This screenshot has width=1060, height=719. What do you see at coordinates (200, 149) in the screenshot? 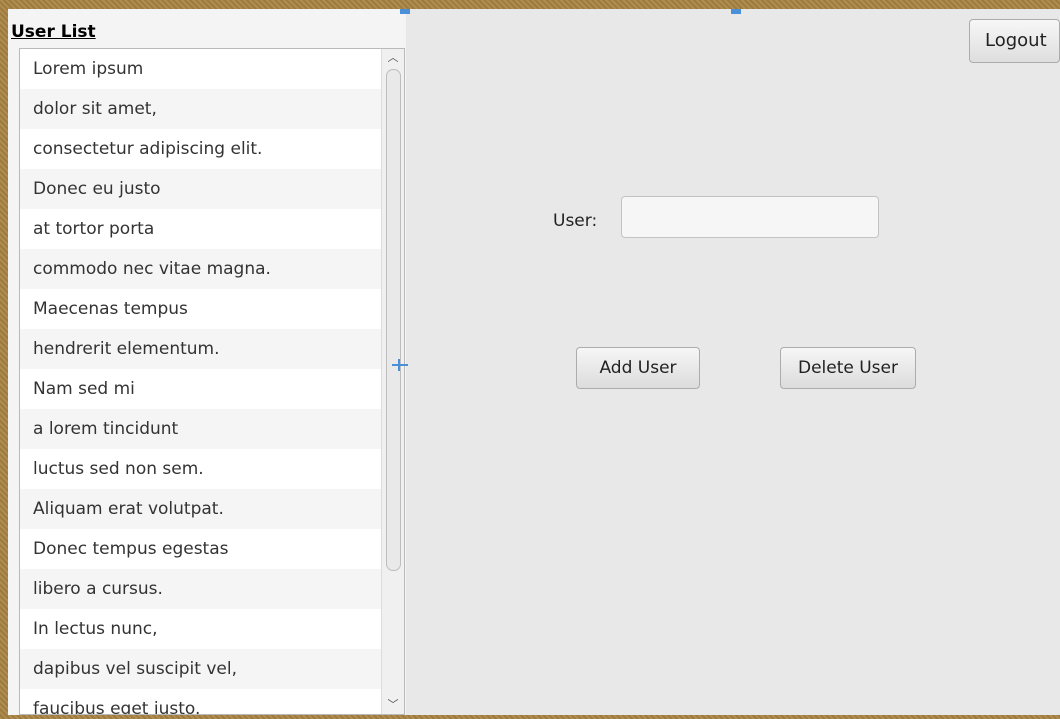
I see `list-item: consectetur adipiscing elit.` at bounding box center [200, 149].